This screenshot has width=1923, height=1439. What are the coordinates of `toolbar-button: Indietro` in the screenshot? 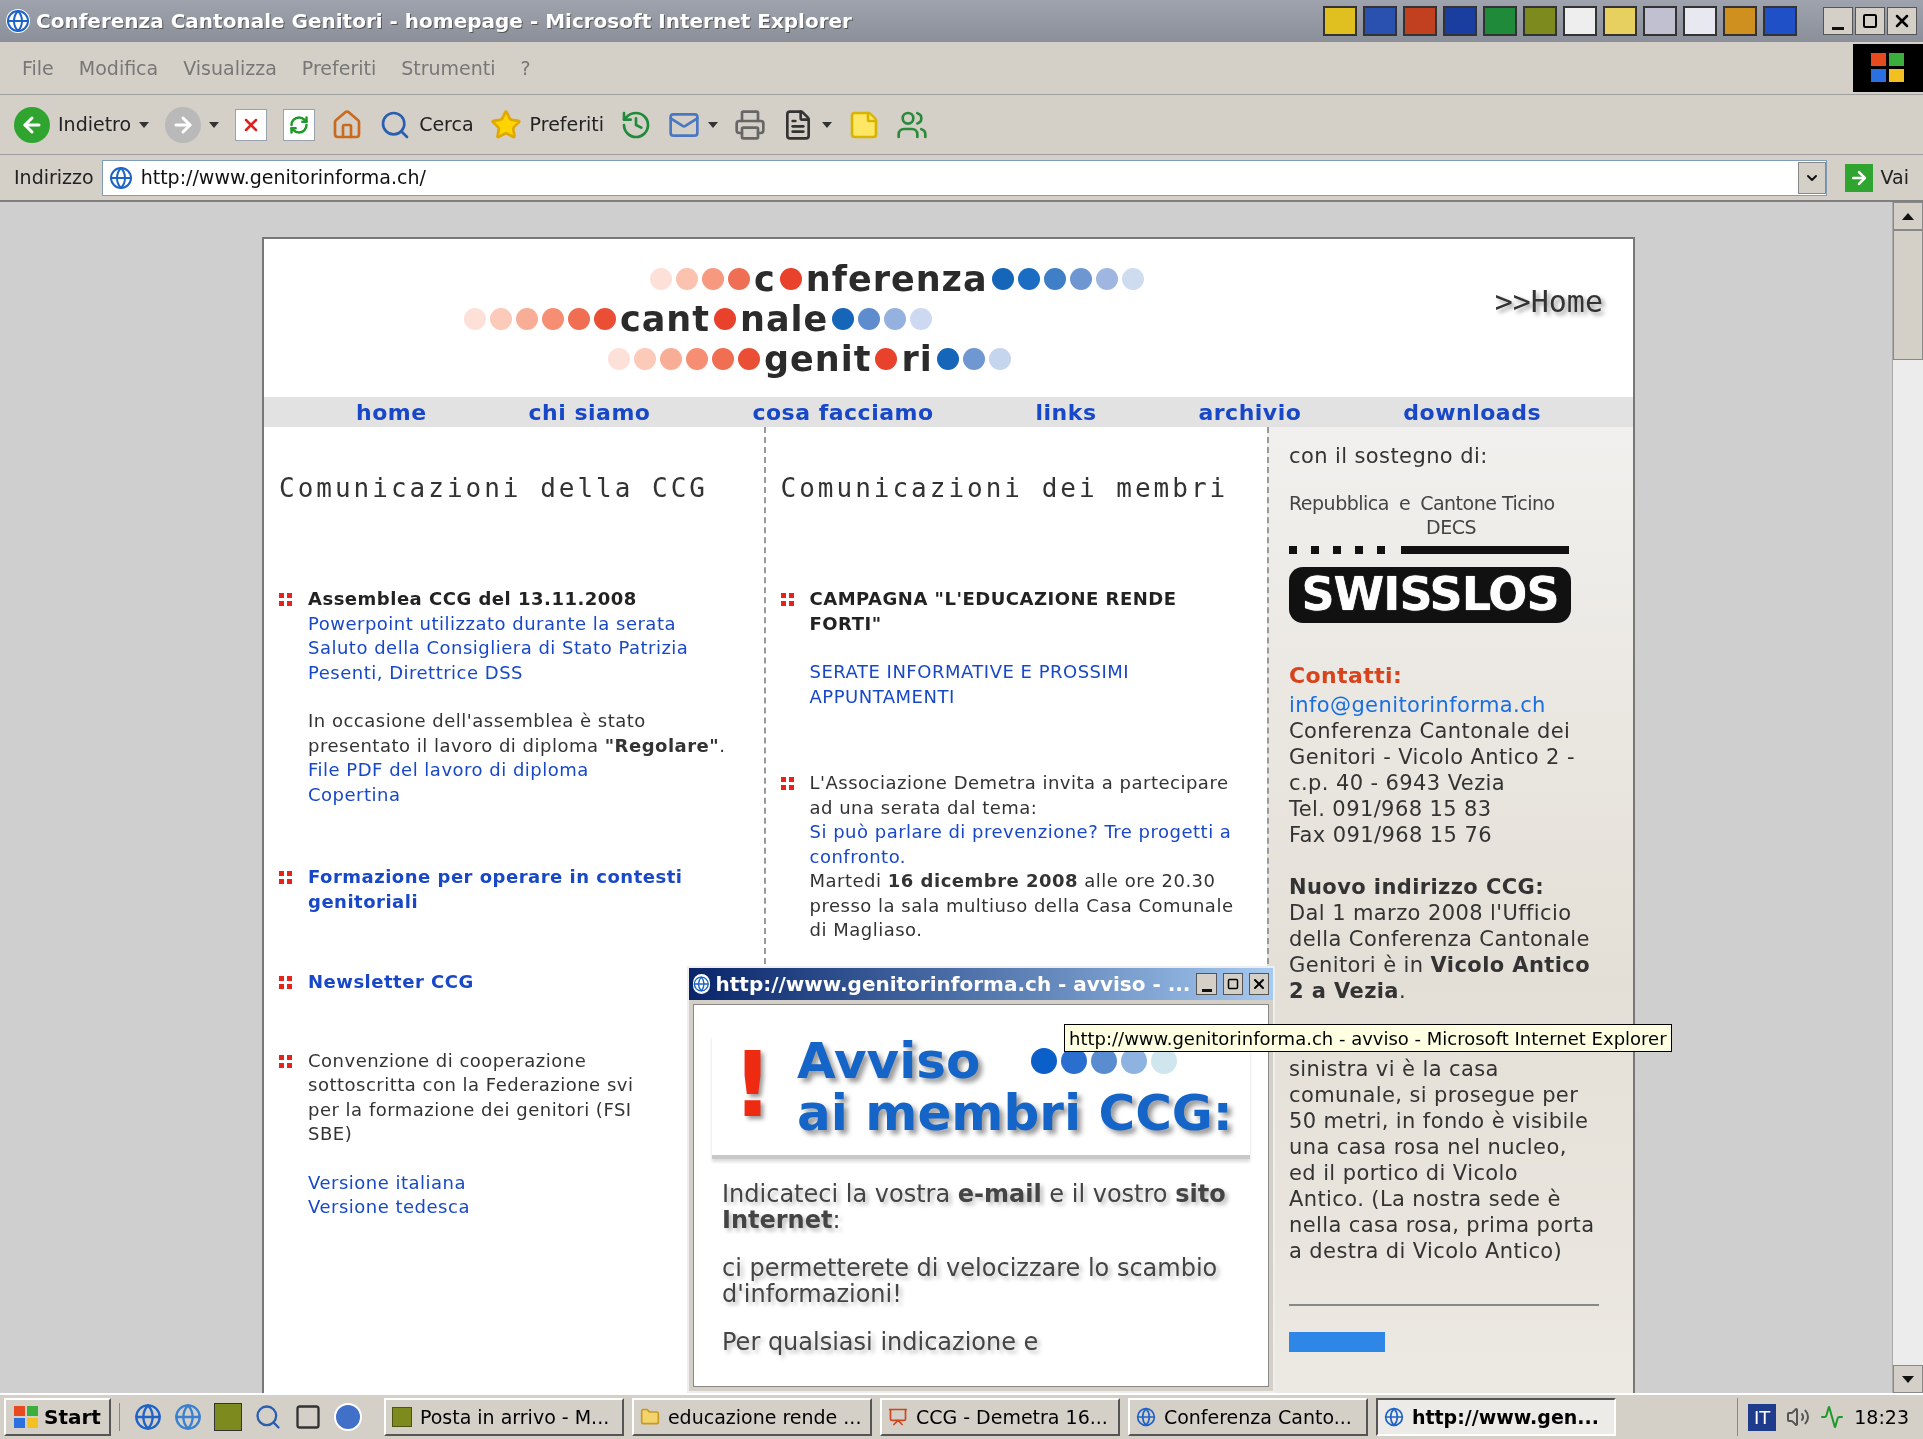 It's located at (73, 124).